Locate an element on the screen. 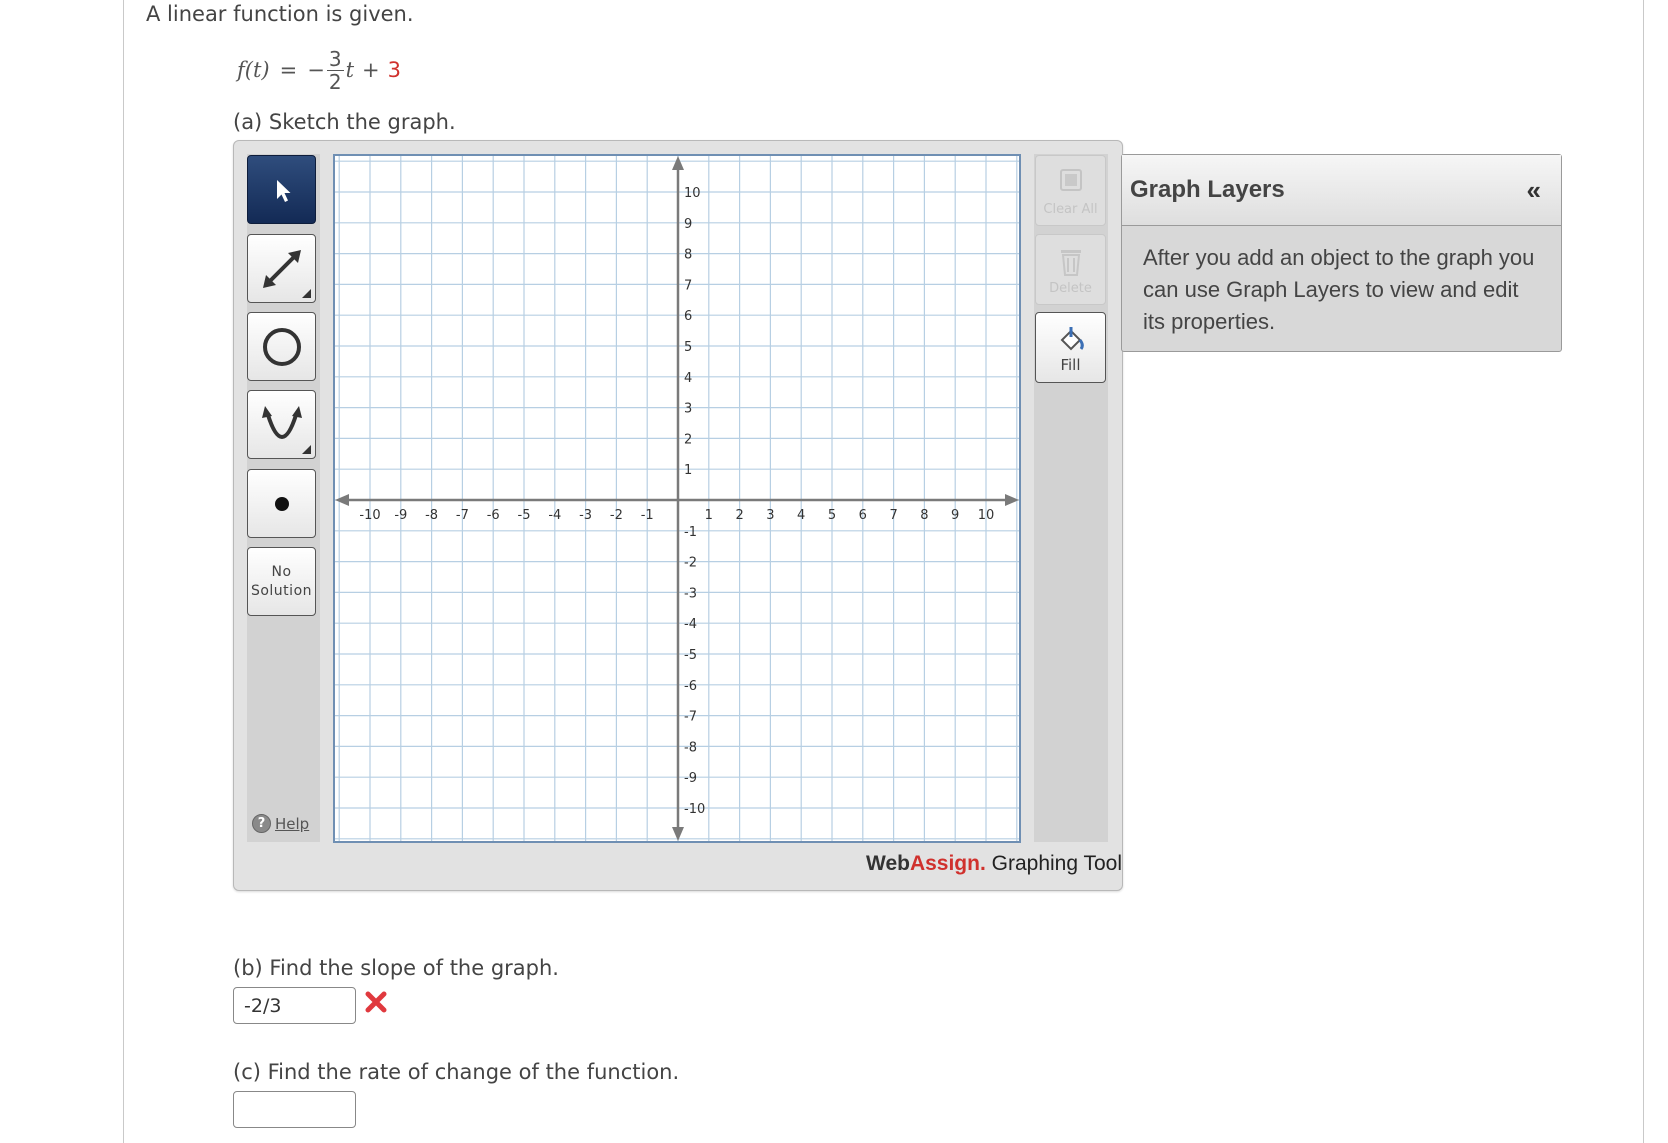 The width and height of the screenshot is (1668, 1143). graph-layers-header: Graph Layers « is located at coordinates (1341, 190).